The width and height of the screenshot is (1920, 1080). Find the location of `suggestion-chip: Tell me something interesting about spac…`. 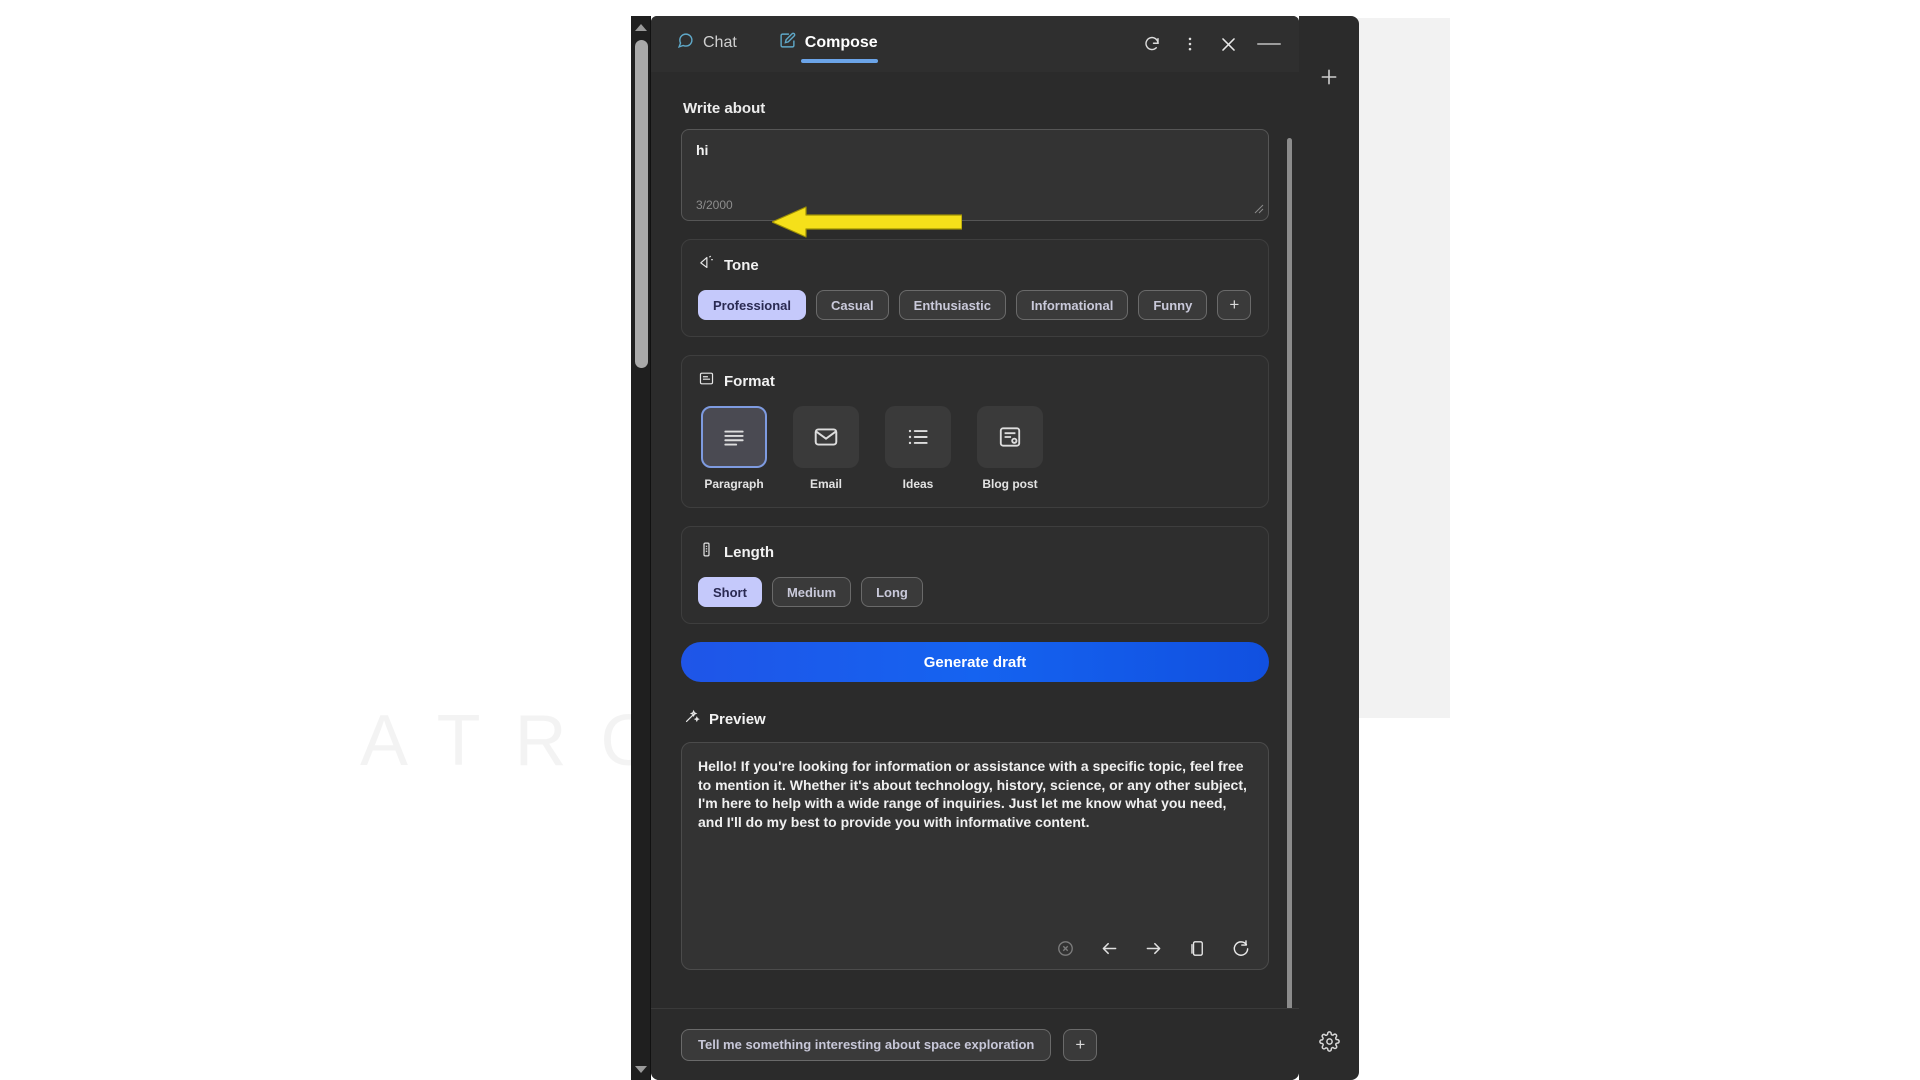

suggestion-chip: Tell me something interesting about spac… is located at coordinates (866, 1044).